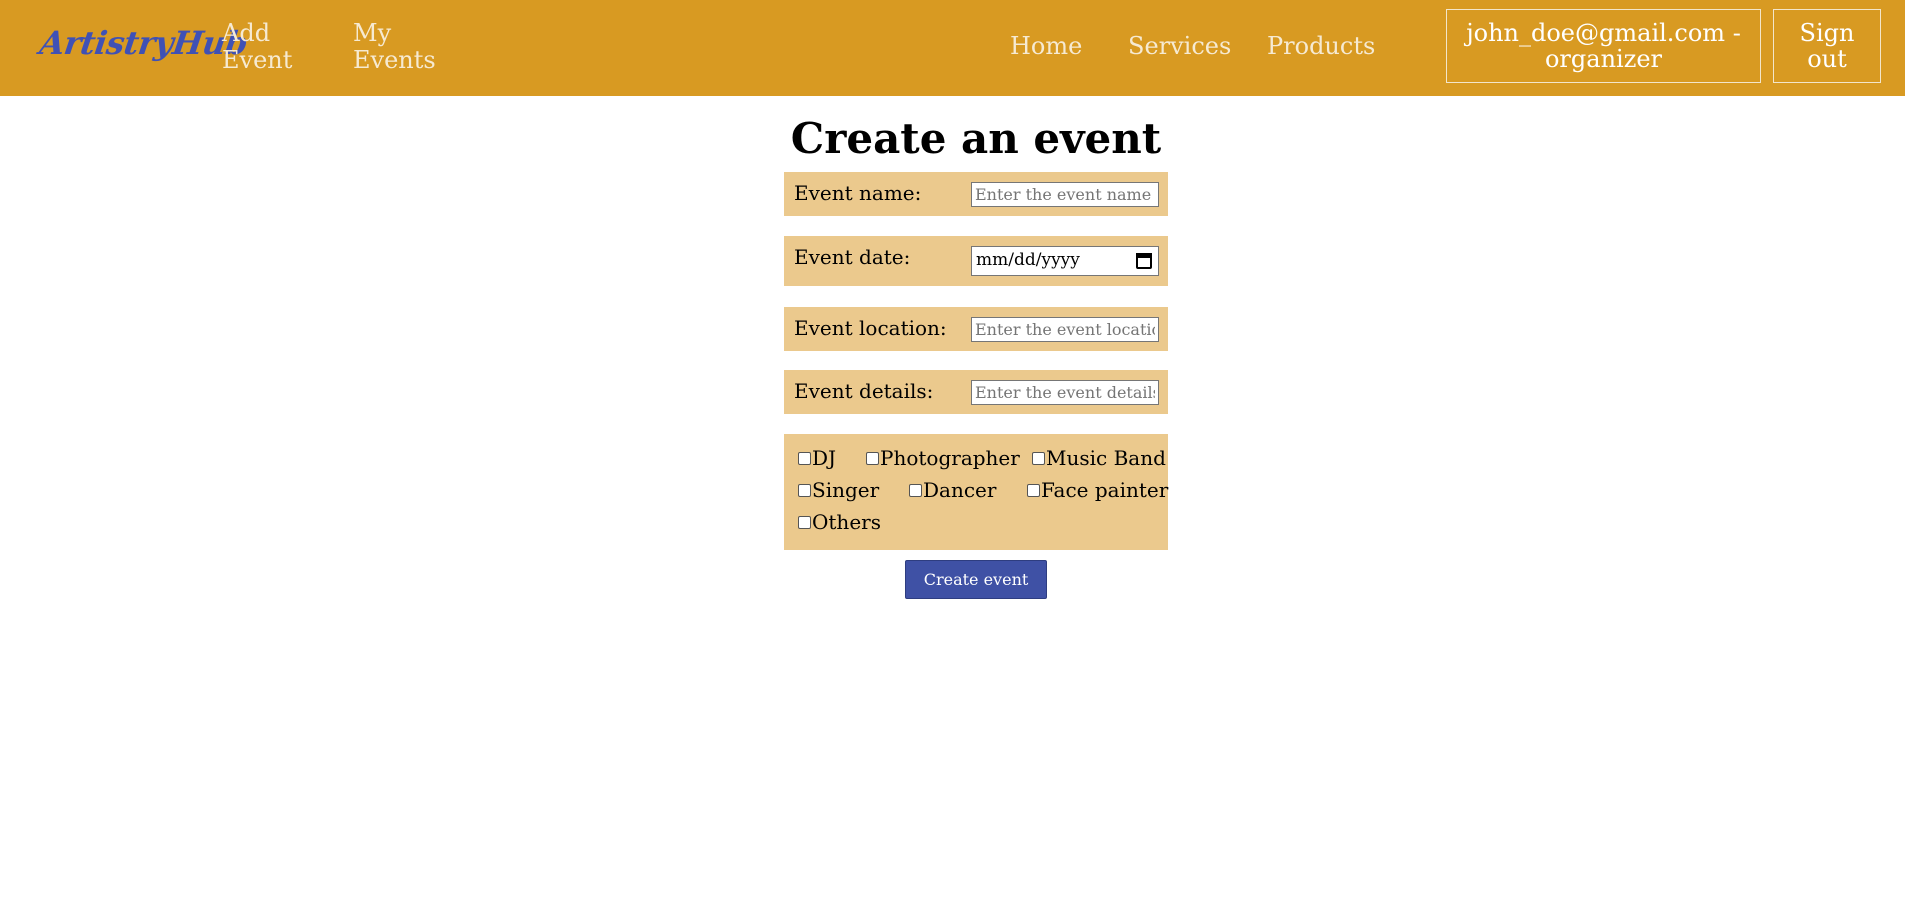  Describe the element at coordinates (1065, 329) in the screenshot. I see `event-location-input` at that location.